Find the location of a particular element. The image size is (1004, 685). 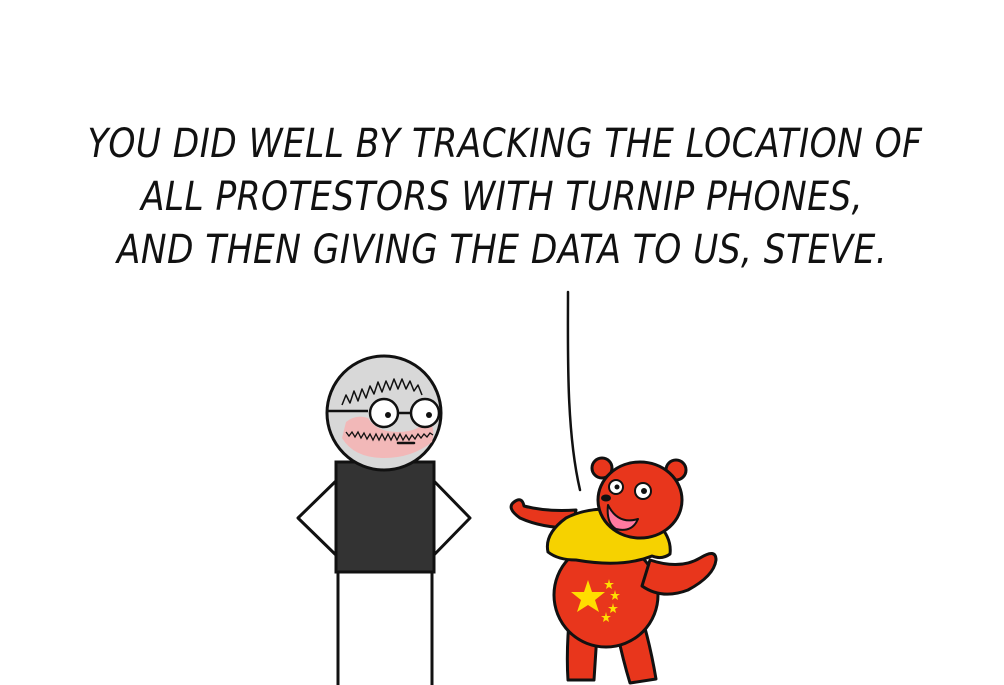

steve-torso is located at coordinates (385, 517).